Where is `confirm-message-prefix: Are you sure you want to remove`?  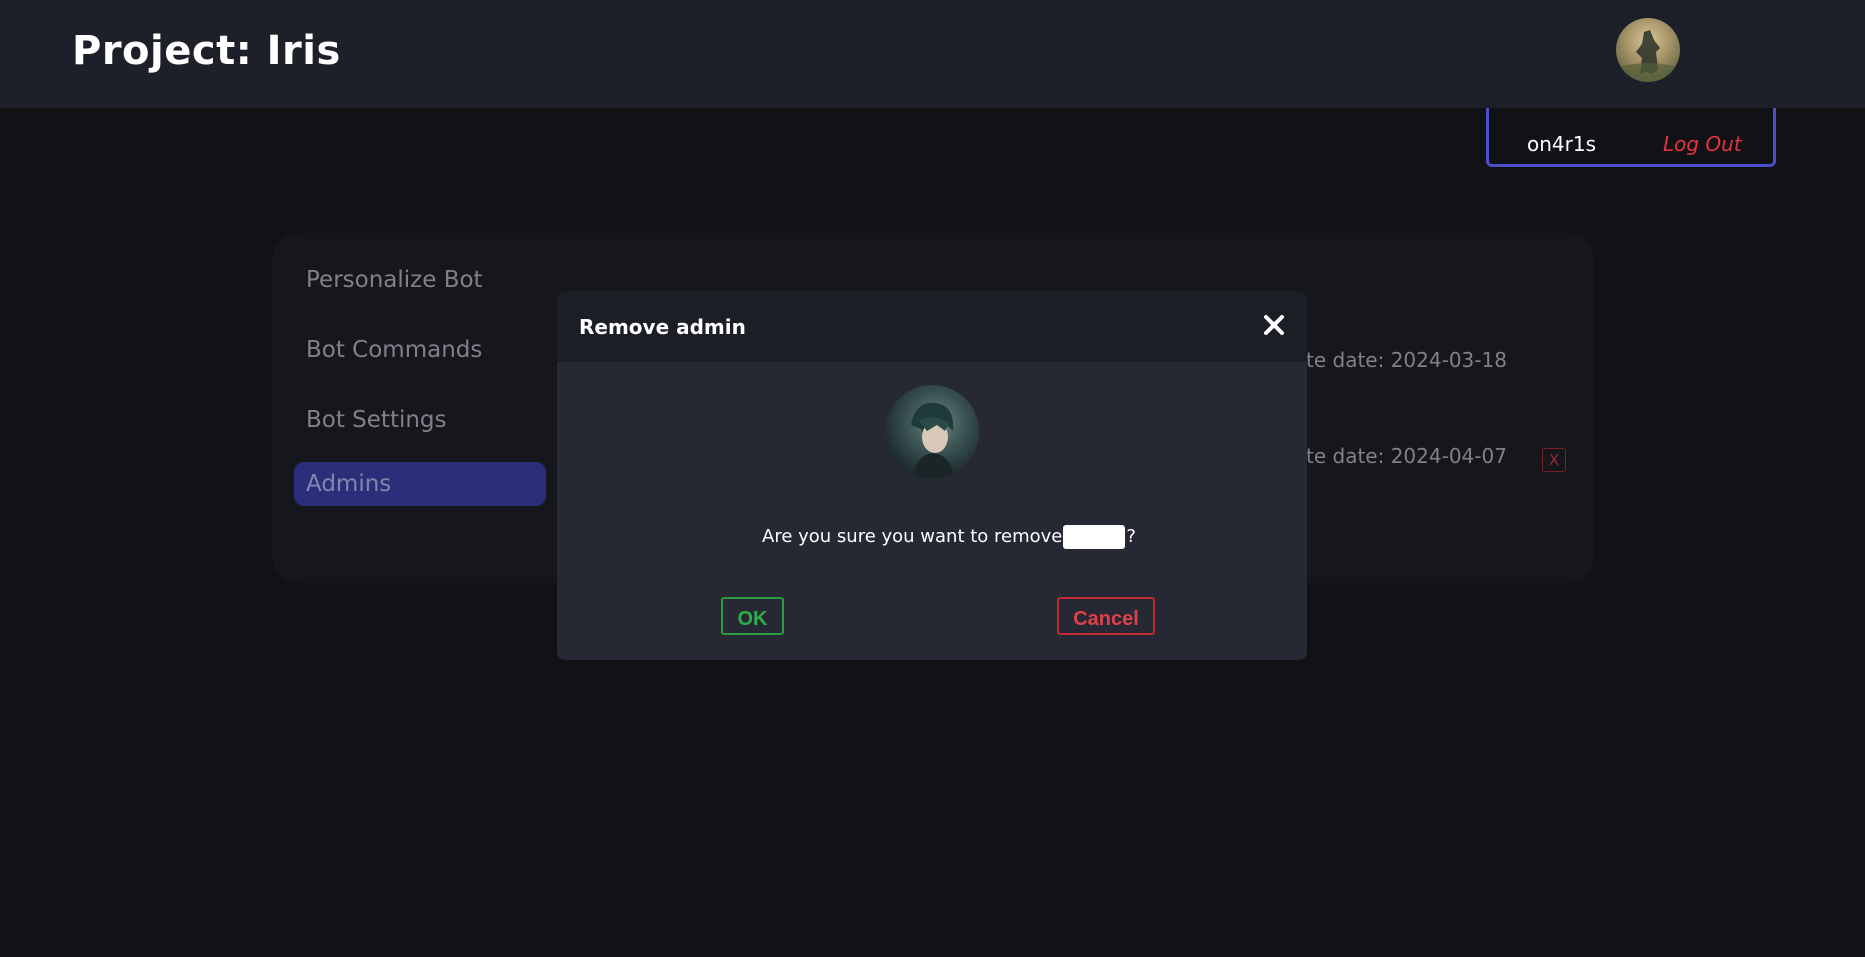
confirm-message-prefix: Are you sure you want to remove is located at coordinates (912, 536).